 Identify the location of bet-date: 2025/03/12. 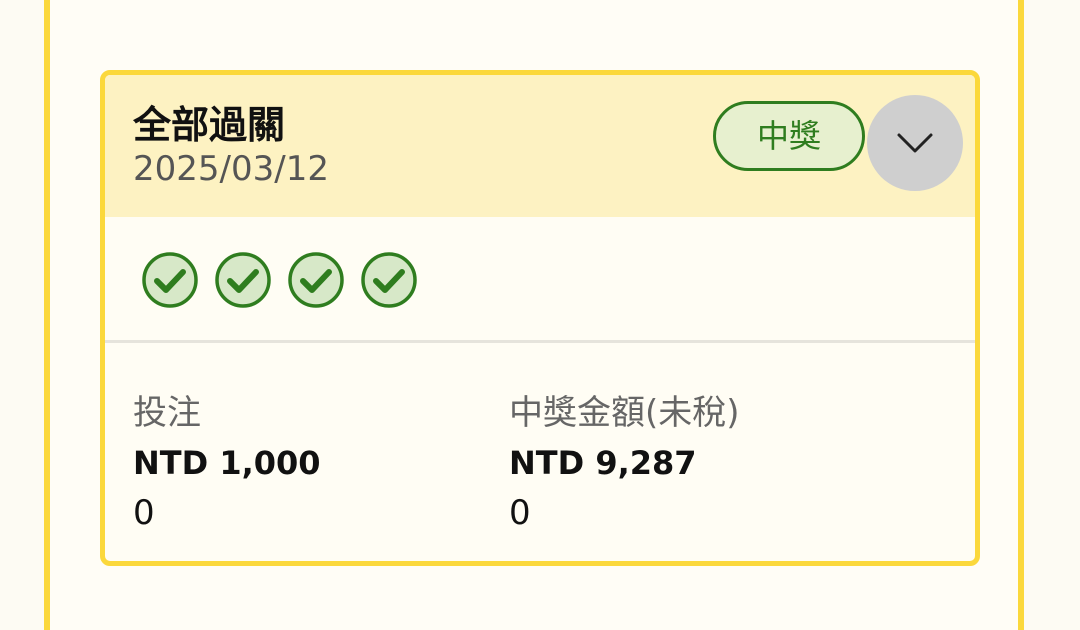
(231, 169).